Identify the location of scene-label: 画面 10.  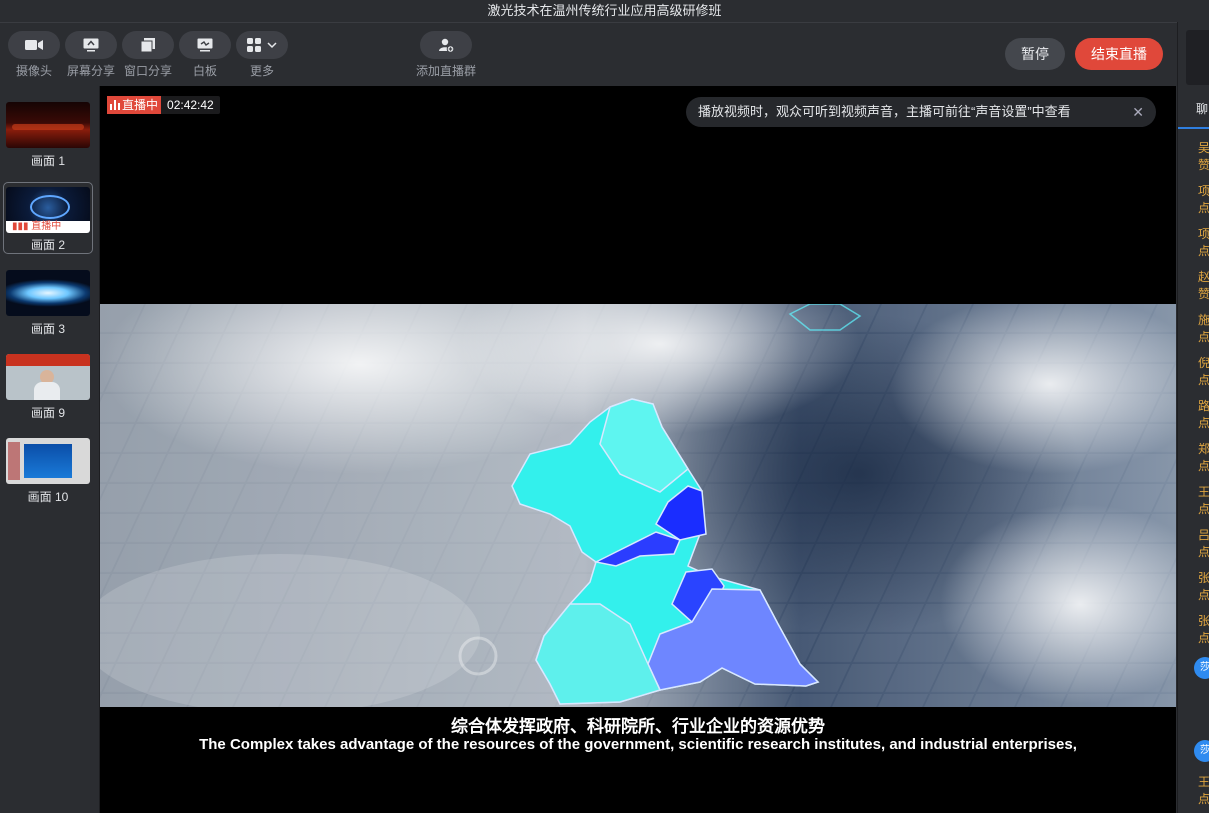
(48, 497).